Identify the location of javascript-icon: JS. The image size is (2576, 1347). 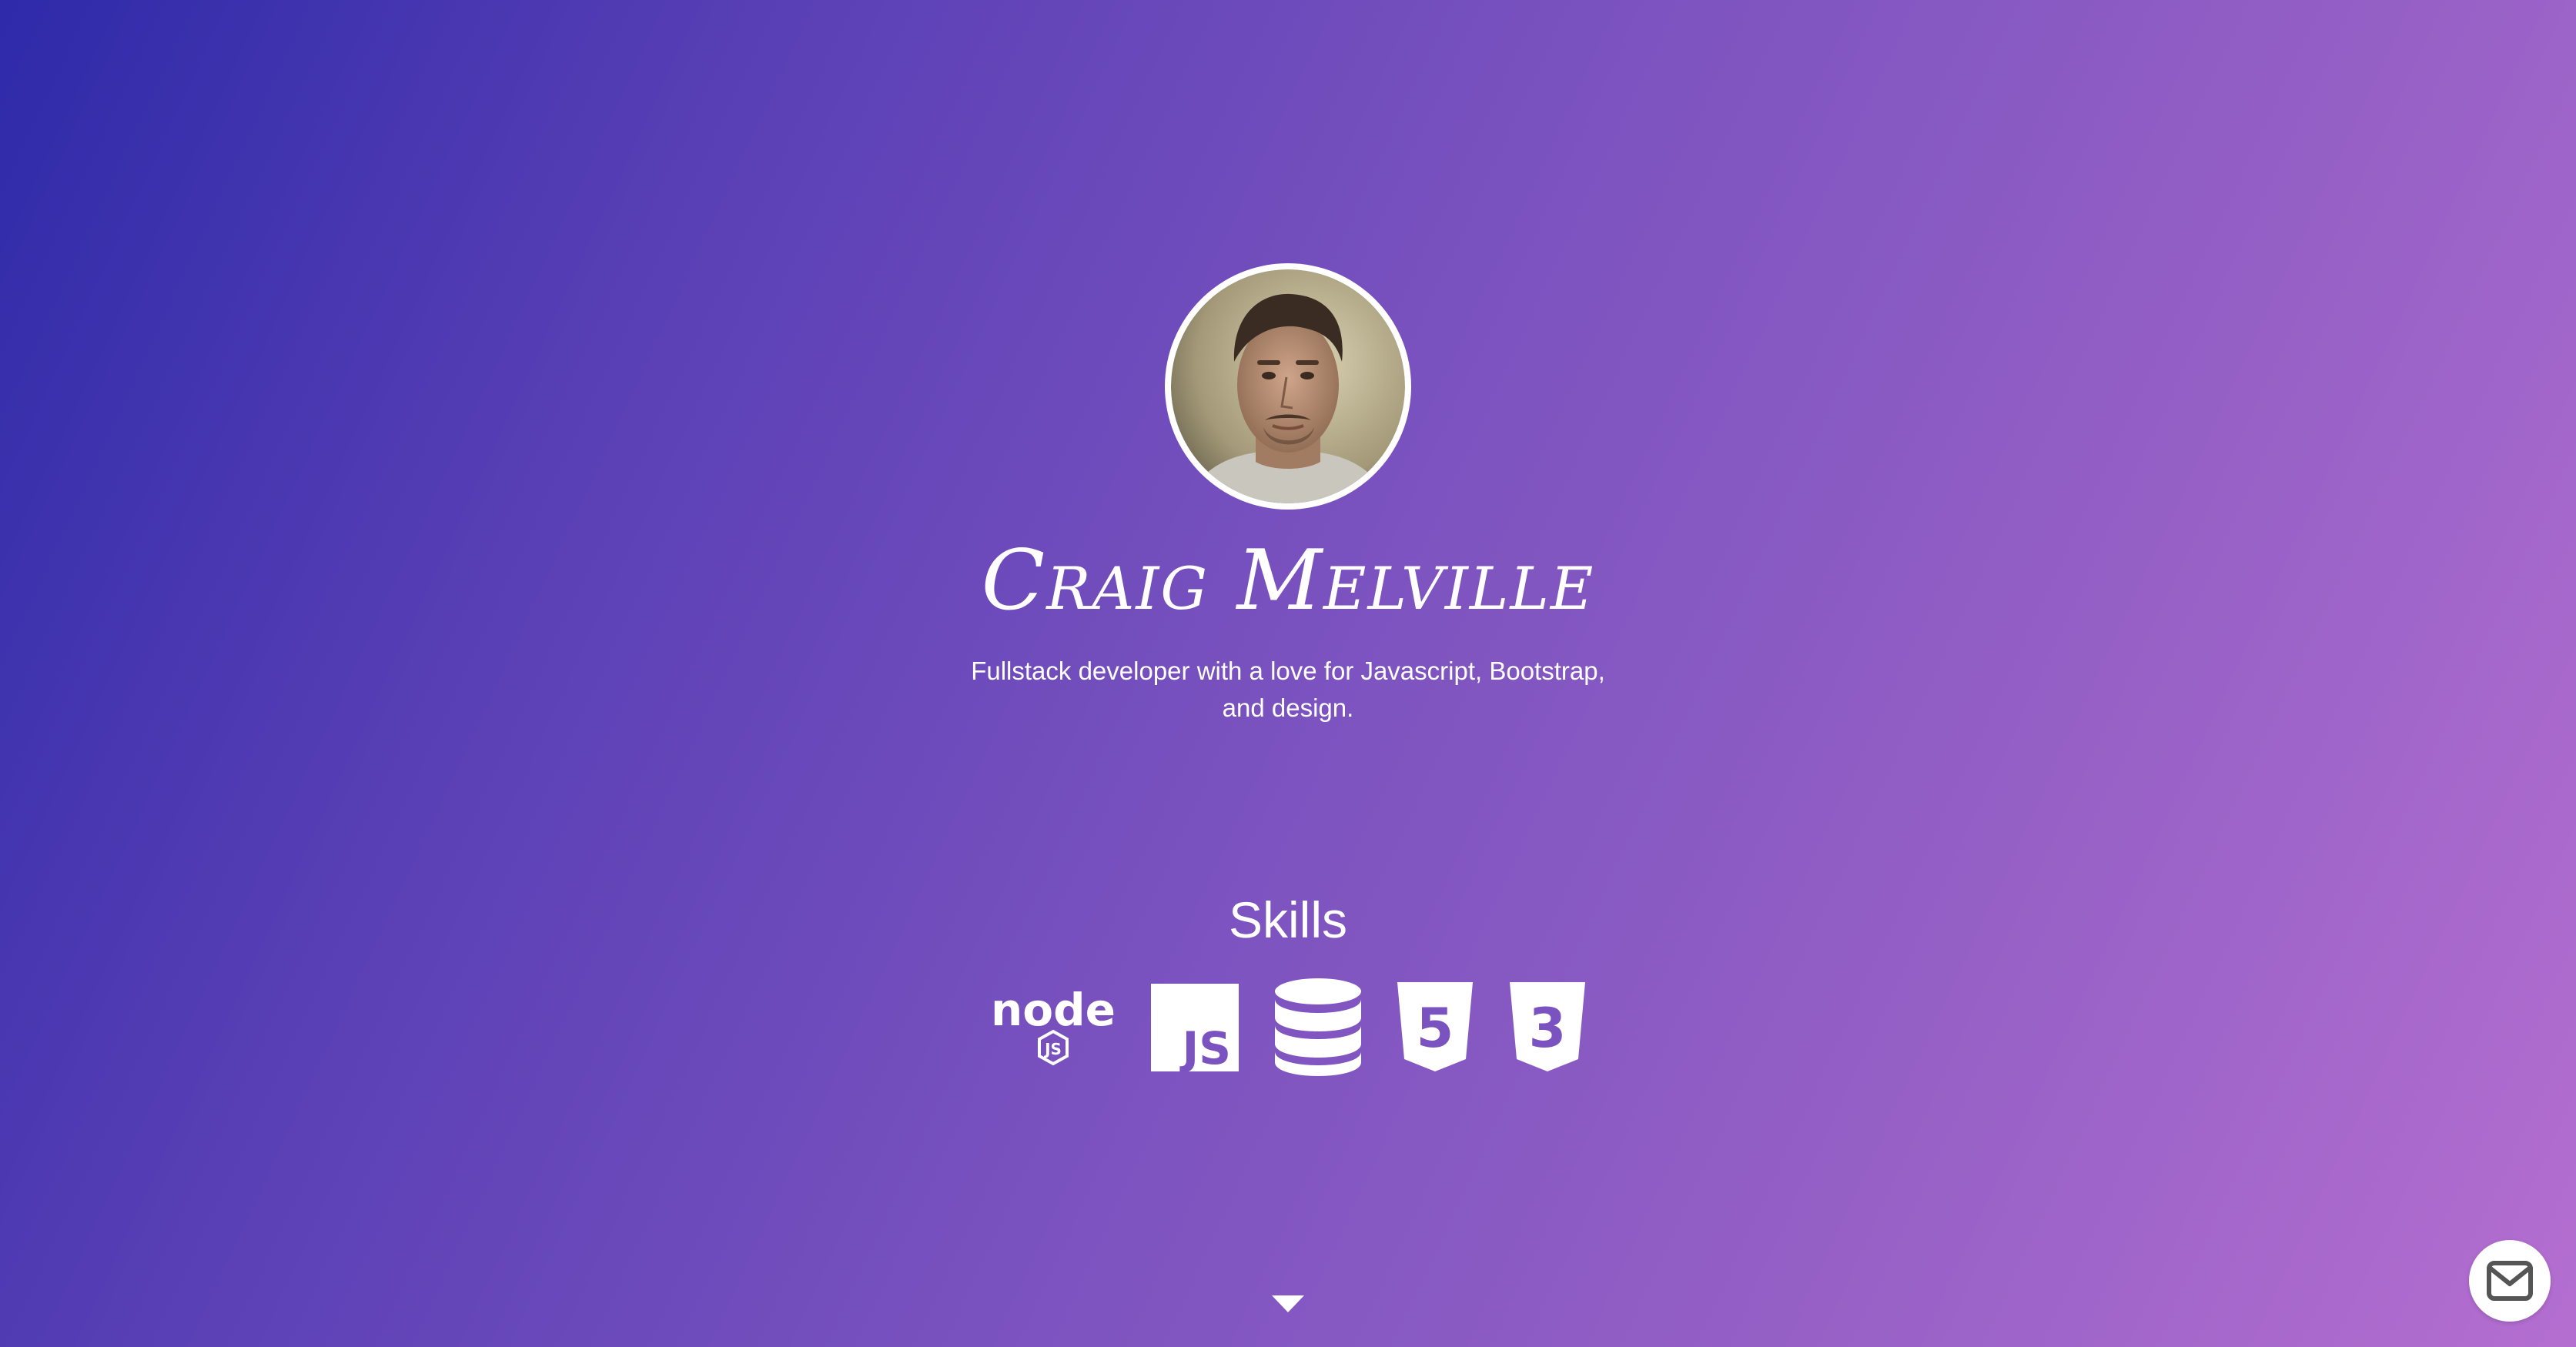
(1195, 1027).